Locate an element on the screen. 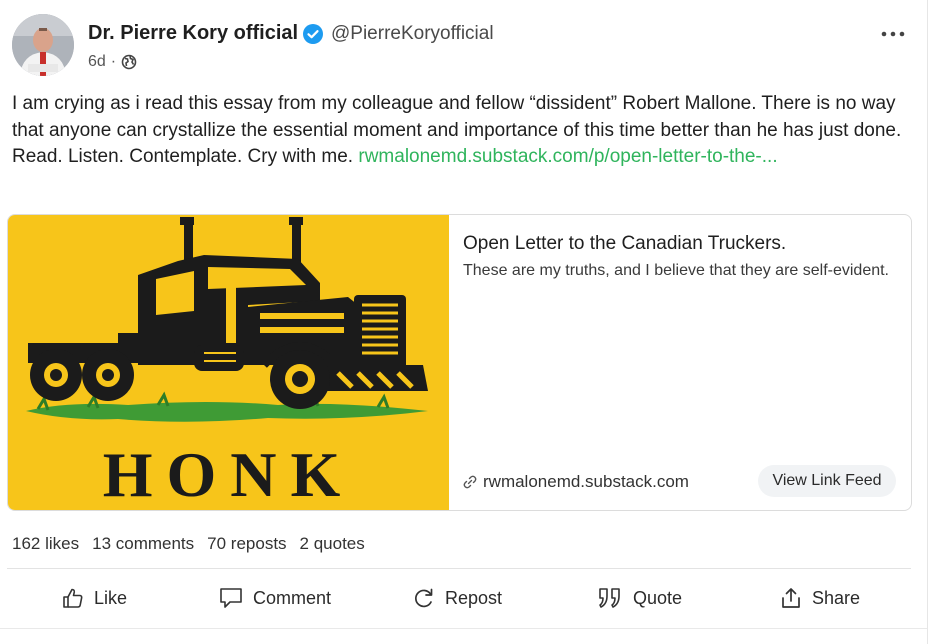 The width and height of the screenshot is (928, 644). reposts-count: 70 reposts is located at coordinates (246, 545).